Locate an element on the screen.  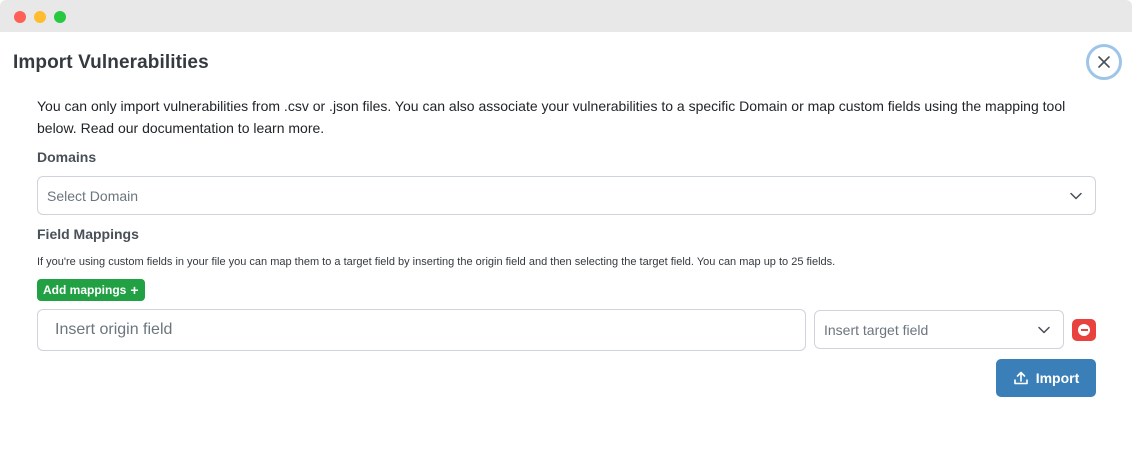
window-maximize-dot is located at coordinates (60, 17).